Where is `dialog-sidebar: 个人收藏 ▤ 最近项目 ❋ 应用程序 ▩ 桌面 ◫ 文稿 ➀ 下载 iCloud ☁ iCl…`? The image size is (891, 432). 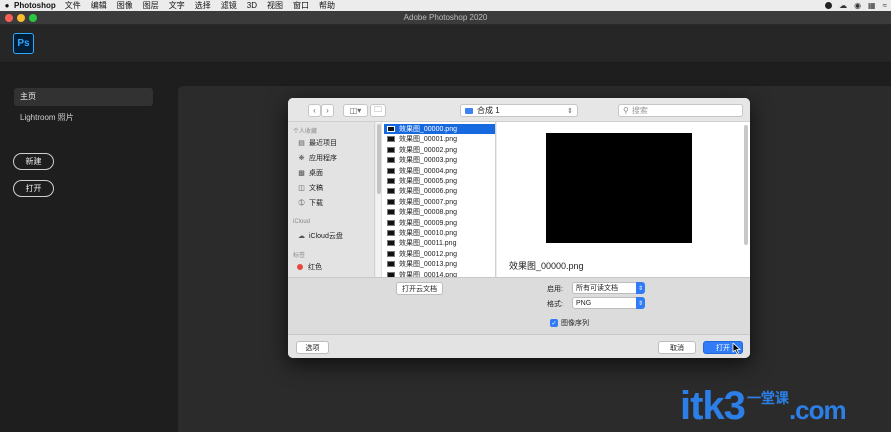 dialog-sidebar: 个人收藏 ▤ 最近项目 ❋ 应用程序 ▩ 桌面 ◫ 文稿 ➀ 下载 iCloud ☁ iCl… is located at coordinates (331, 199).